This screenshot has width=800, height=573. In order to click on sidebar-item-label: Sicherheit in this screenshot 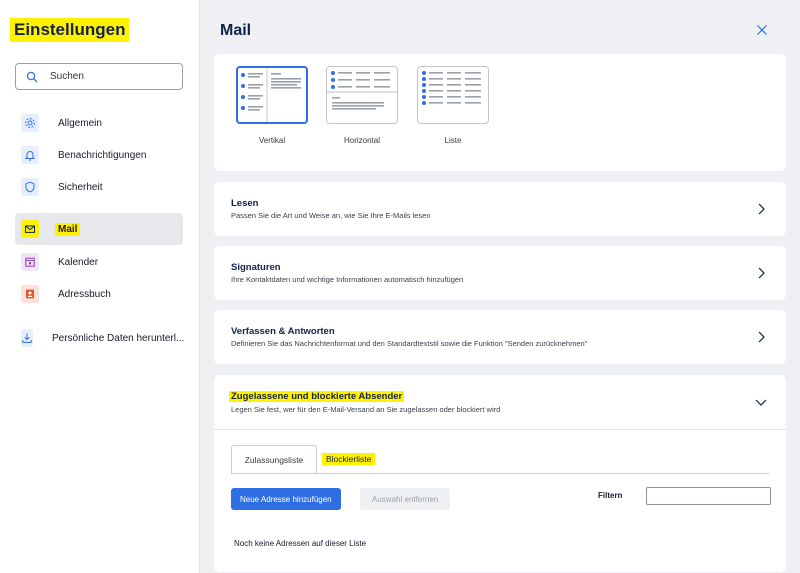, I will do `click(80, 187)`.